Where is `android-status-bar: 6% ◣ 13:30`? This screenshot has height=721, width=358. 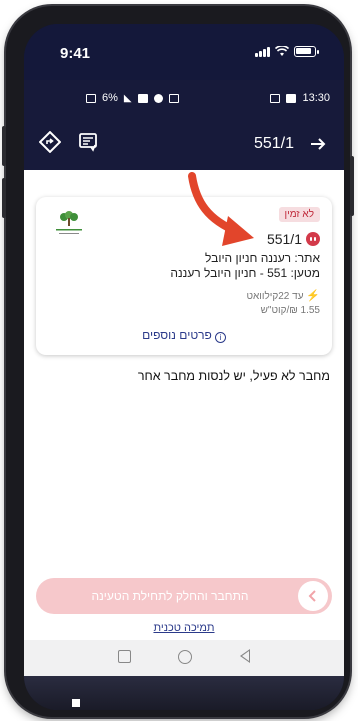 android-status-bar: 6% ◣ 13:30 is located at coordinates (184, 98).